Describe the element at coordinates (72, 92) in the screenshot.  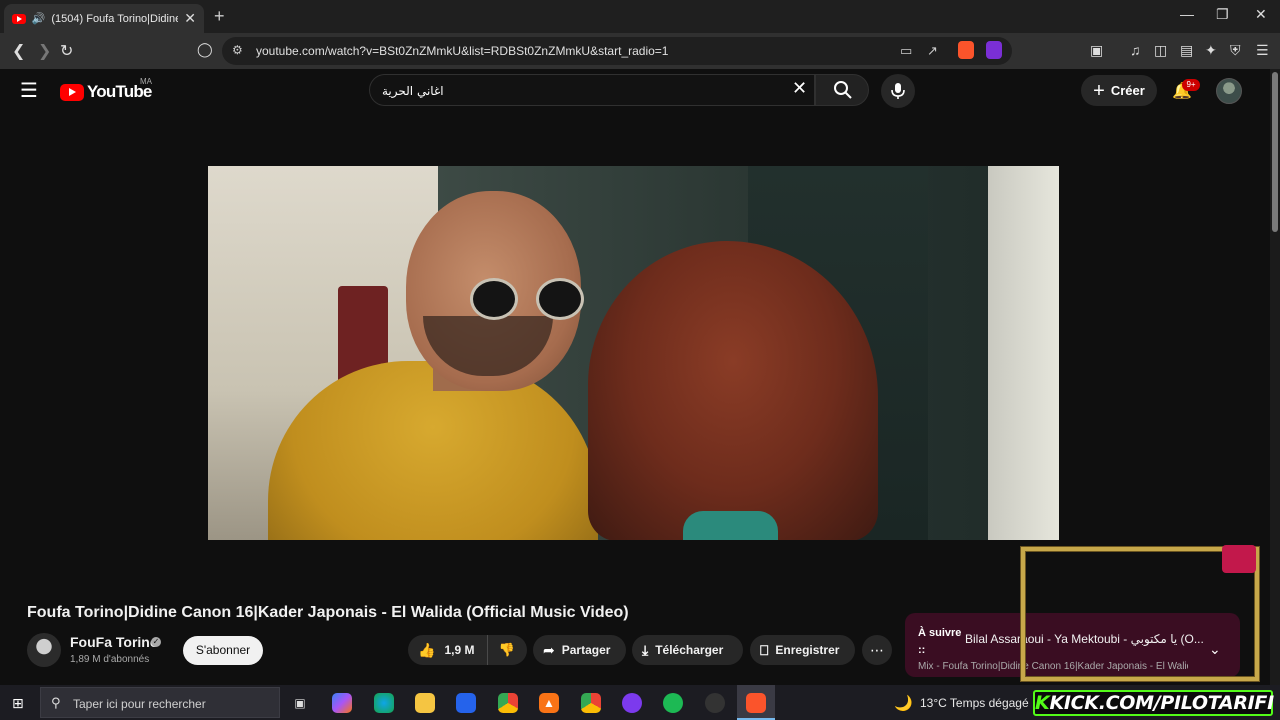
I see `youtube-play-icon` at that location.